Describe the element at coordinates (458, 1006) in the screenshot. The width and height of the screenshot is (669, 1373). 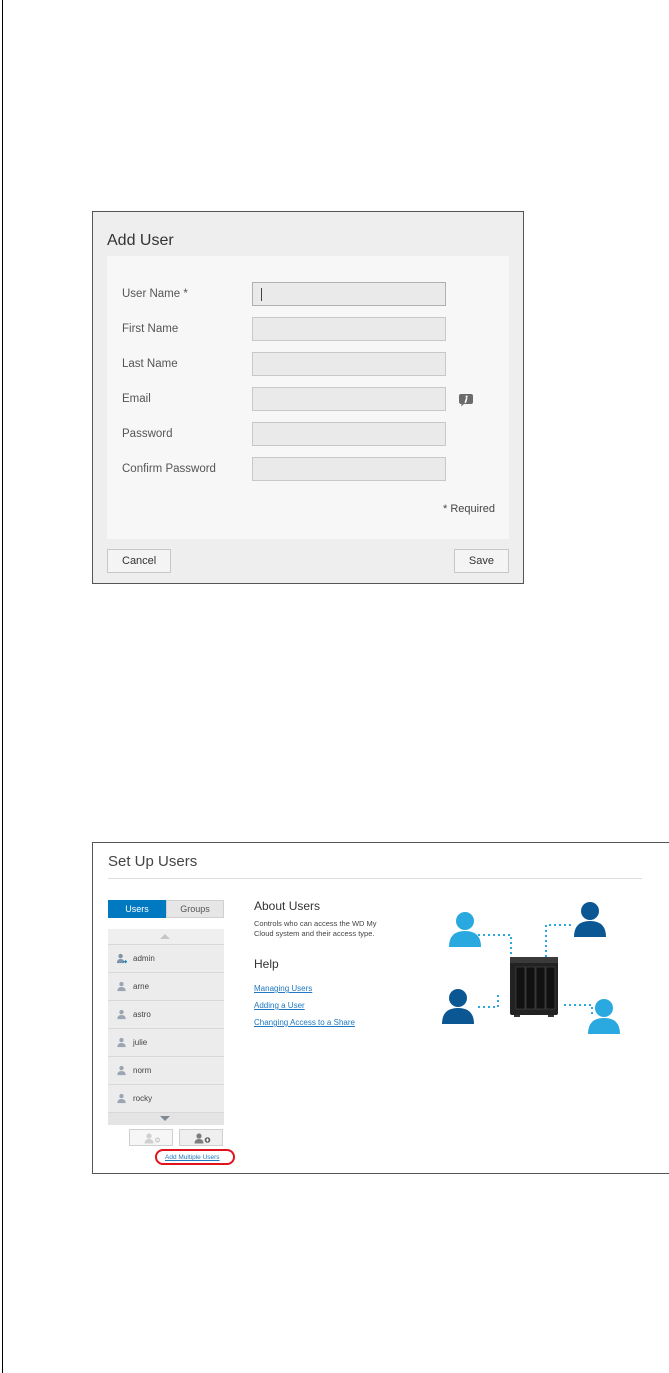
I see `user-figure-bottom-left` at that location.